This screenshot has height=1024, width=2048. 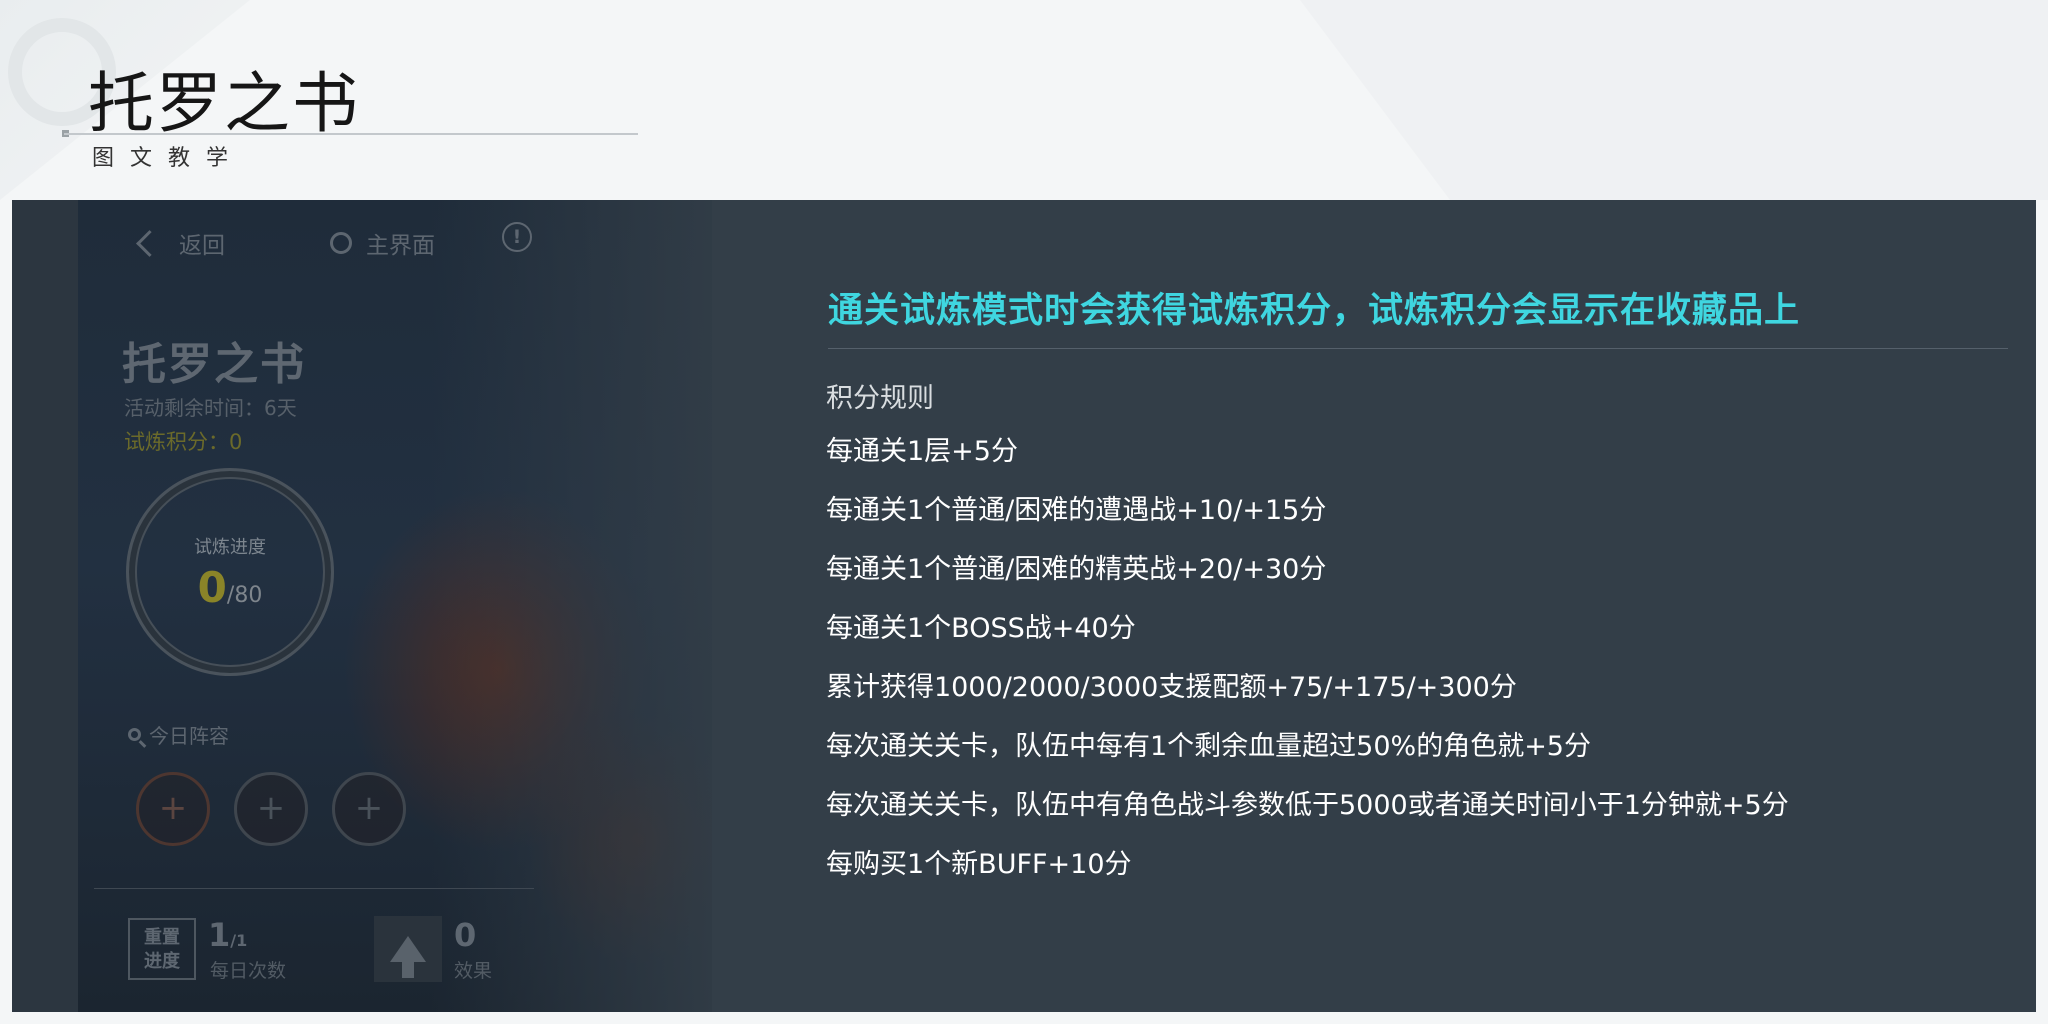 I want to click on score-rule: 每通关1层+5分, so click(x=922, y=451).